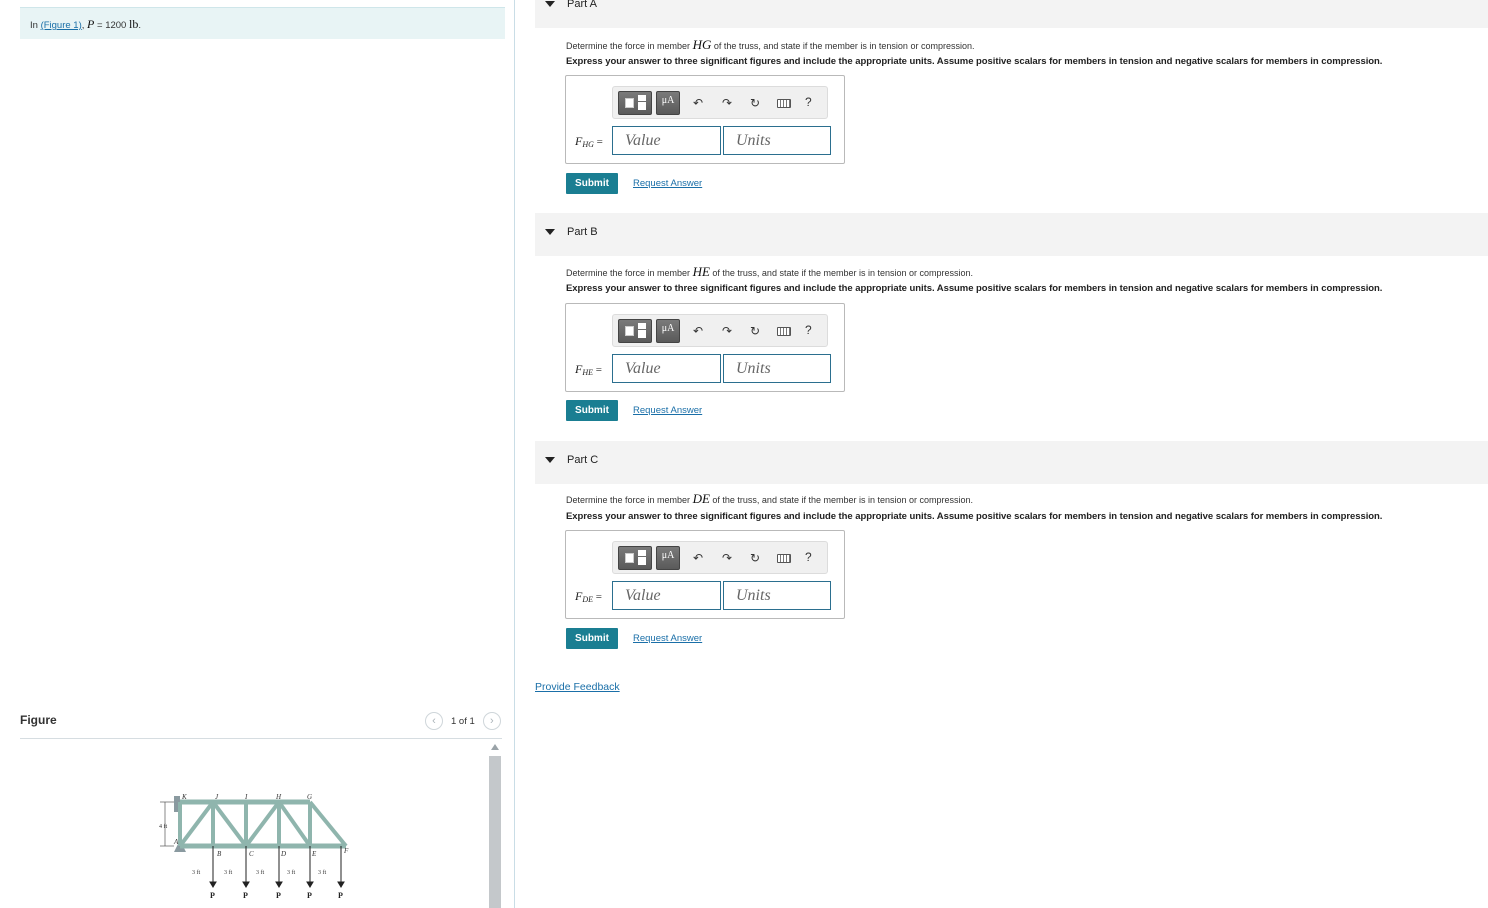  Describe the element at coordinates (701, 271) in the screenshot. I see `member-name: HE` at that location.